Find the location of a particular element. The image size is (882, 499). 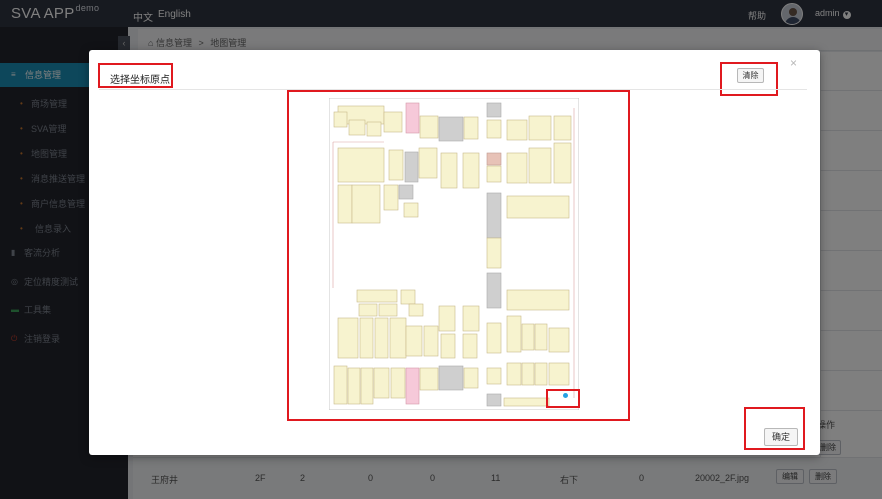

dialog-title: 选择坐标原点 is located at coordinates (140, 80).